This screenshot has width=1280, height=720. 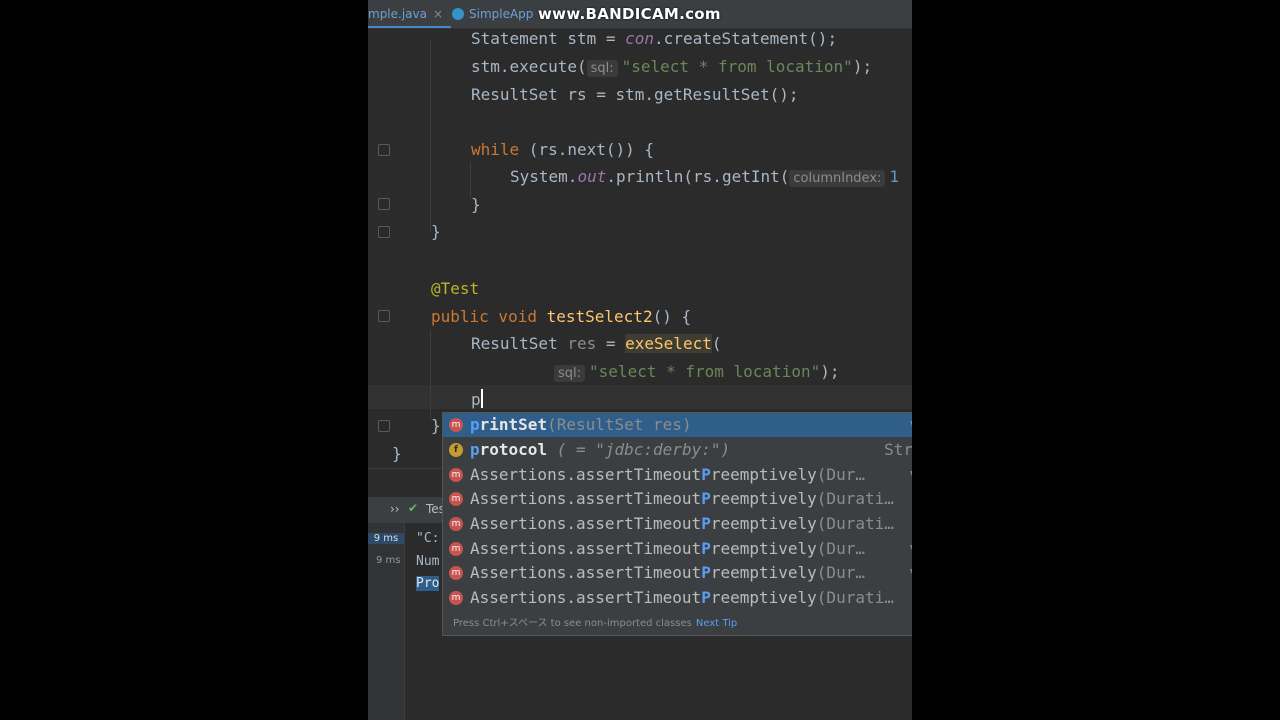 What do you see at coordinates (716, 623) in the screenshot?
I see `next-tip-link: Next Tip` at bounding box center [716, 623].